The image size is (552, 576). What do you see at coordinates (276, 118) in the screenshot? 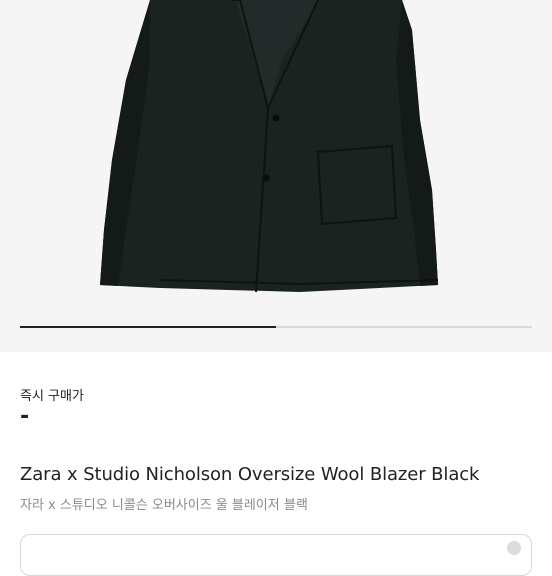
I see `button-top-icon` at bounding box center [276, 118].